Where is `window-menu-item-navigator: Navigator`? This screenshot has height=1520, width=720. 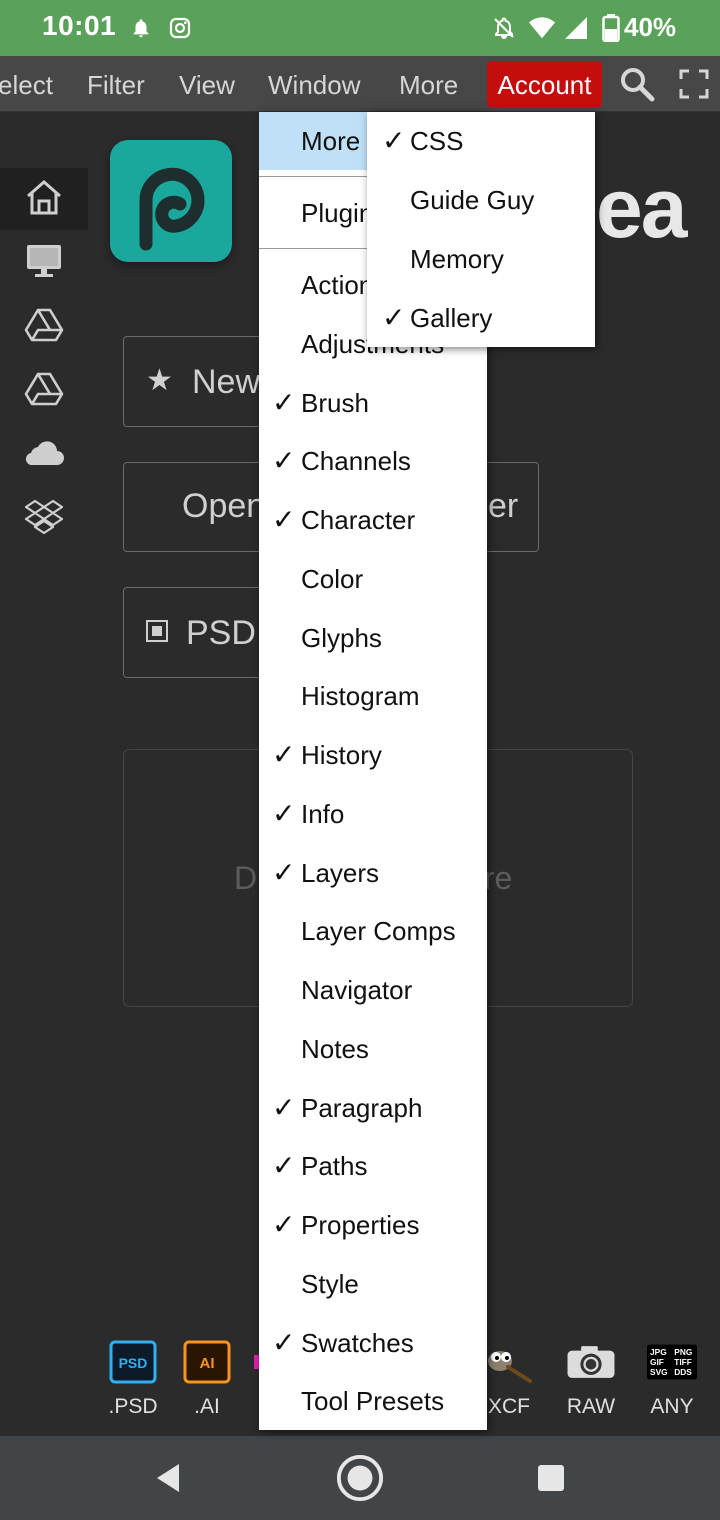
window-menu-item-navigator: Navigator is located at coordinates (373, 990).